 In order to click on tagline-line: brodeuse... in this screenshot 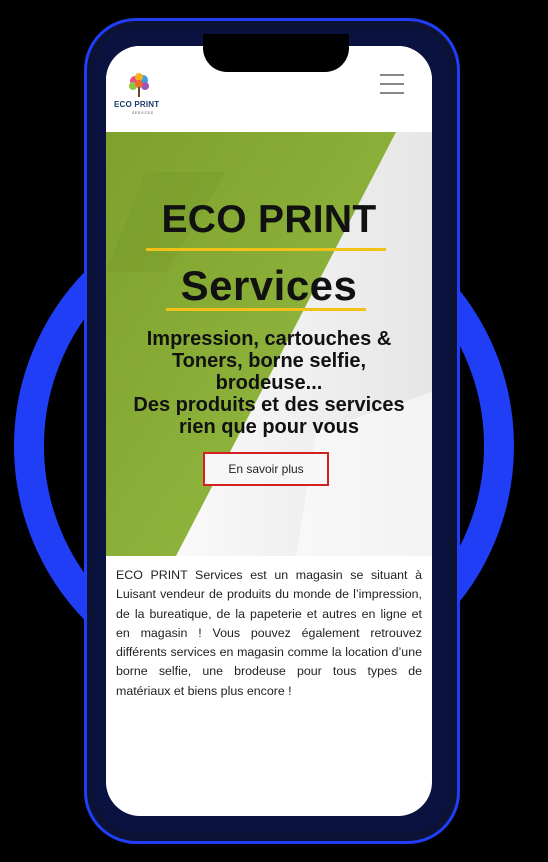, I will do `click(269, 383)`.